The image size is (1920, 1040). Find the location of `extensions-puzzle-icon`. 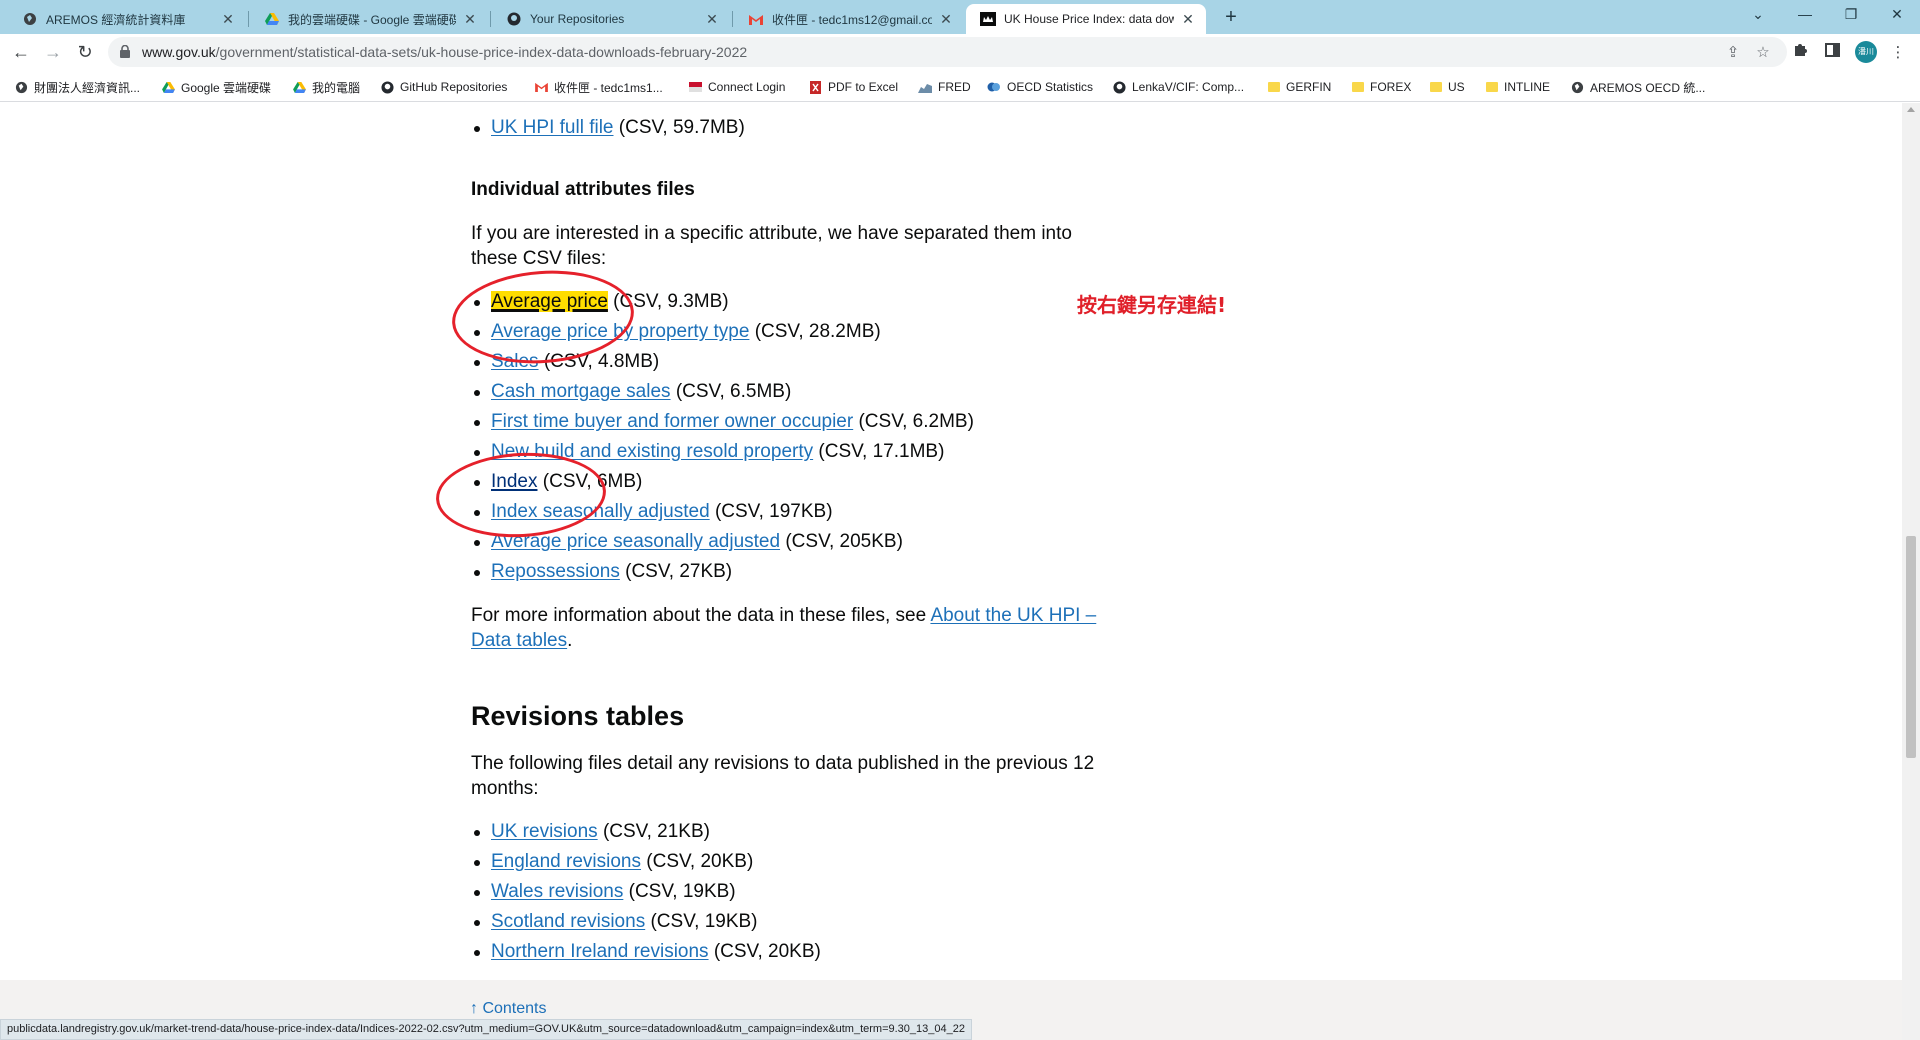

extensions-puzzle-icon is located at coordinates (1800, 53).